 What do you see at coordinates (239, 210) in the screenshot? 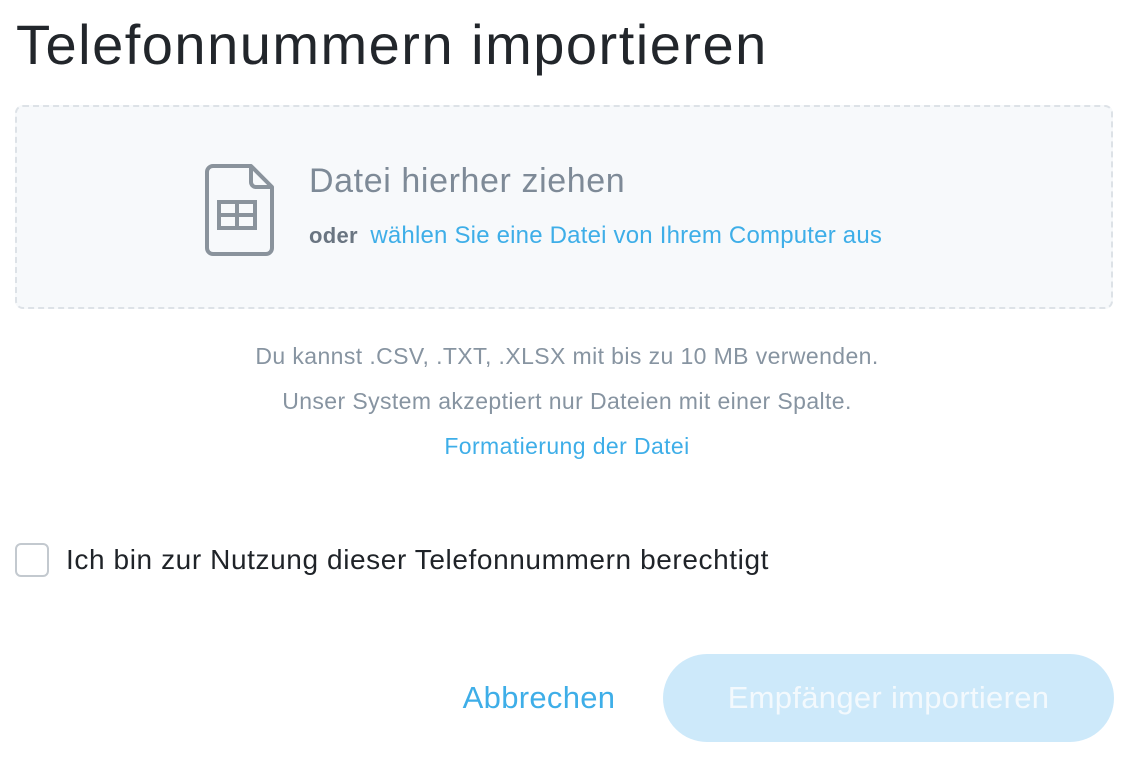
I see `spreadsheet-file-icon` at bounding box center [239, 210].